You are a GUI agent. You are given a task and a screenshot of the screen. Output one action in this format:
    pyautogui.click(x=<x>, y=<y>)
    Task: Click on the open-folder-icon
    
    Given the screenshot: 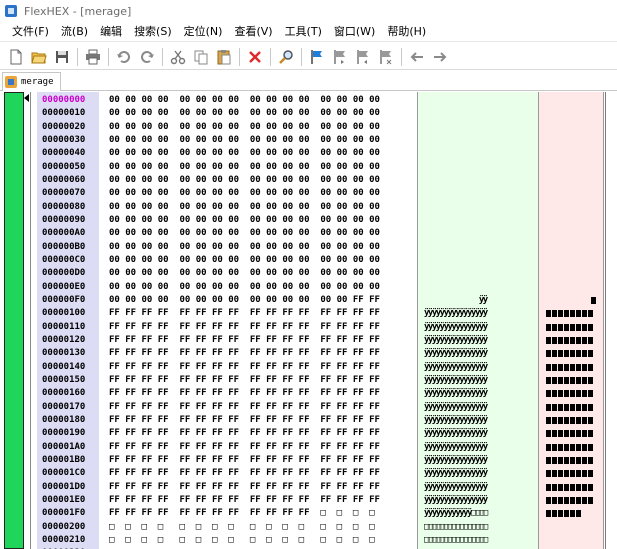 What is the action you would take?
    pyautogui.click(x=39, y=57)
    